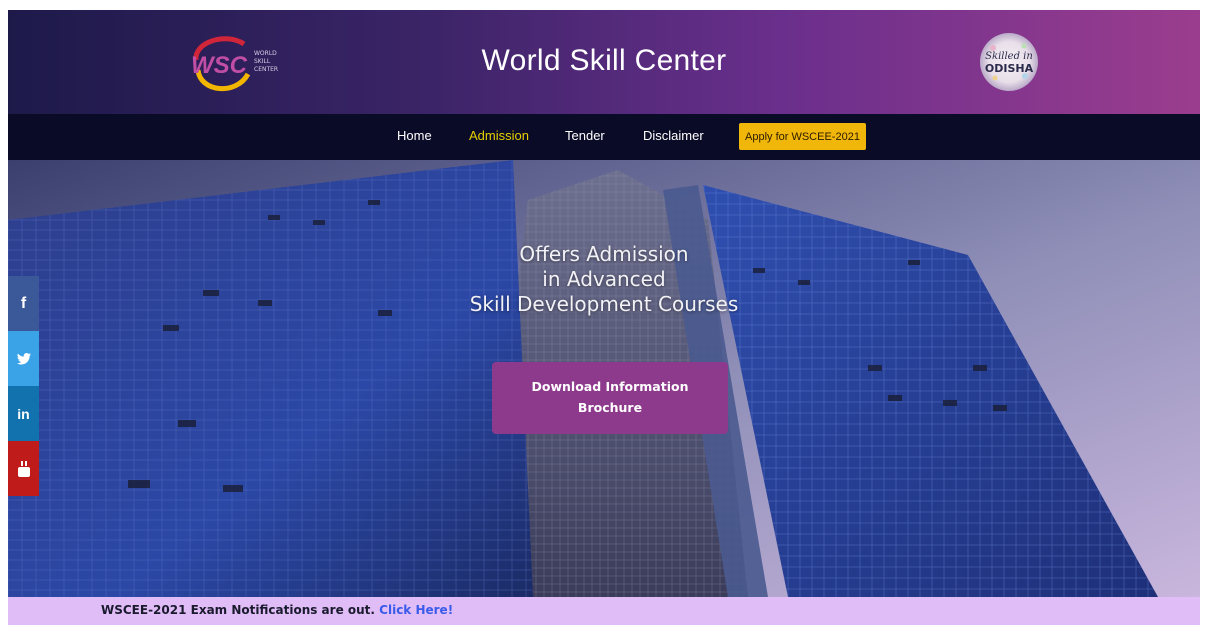 This screenshot has width=1205, height=625. What do you see at coordinates (23, 413) in the screenshot?
I see `linkedin-icon: in` at bounding box center [23, 413].